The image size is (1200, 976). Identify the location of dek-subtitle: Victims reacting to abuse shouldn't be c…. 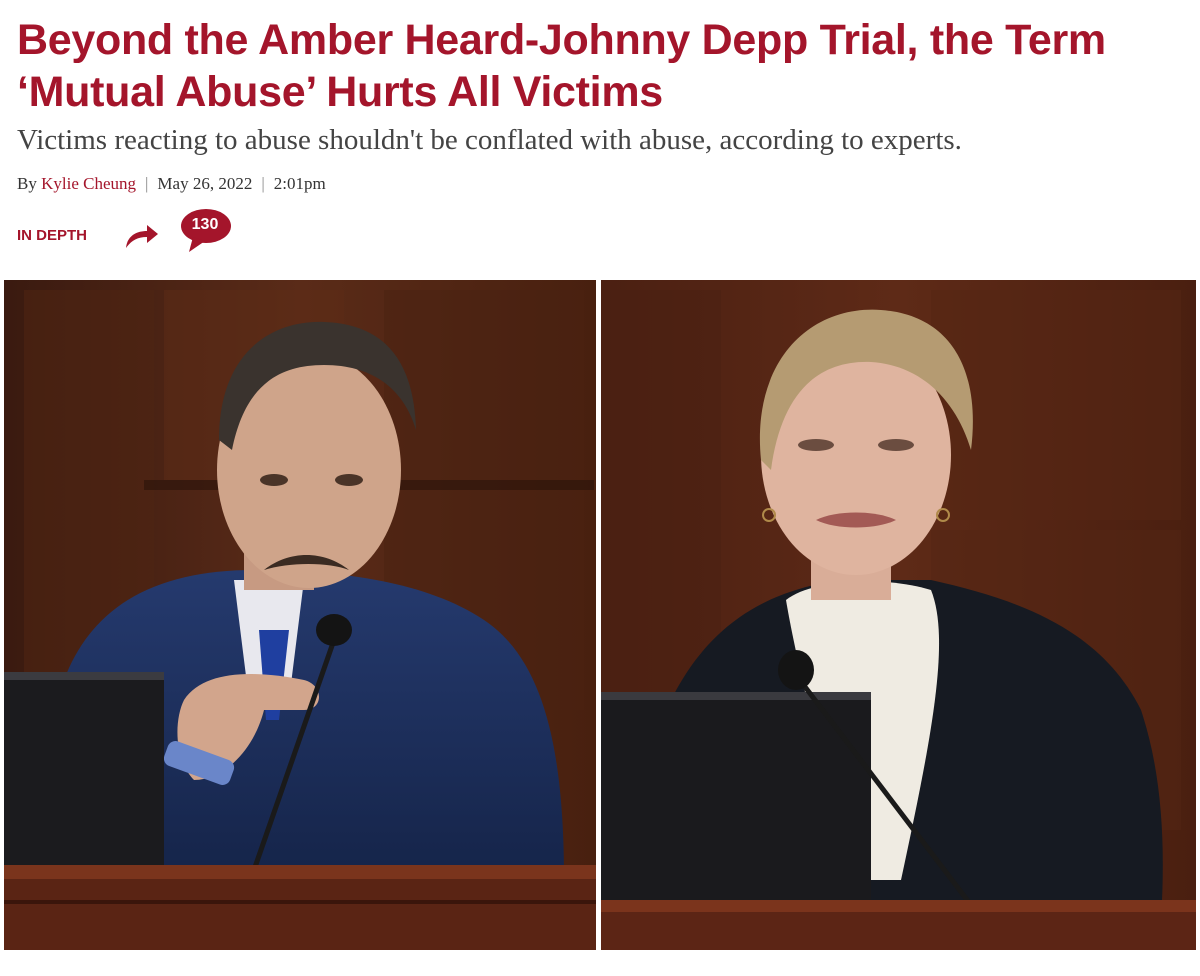
(489, 140).